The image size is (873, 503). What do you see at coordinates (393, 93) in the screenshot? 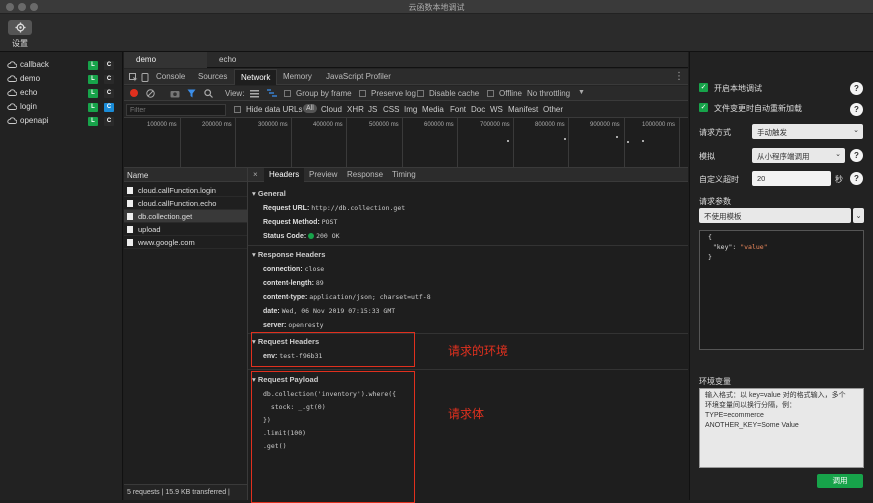
I see `preserve-log-label: Preserve log` at bounding box center [393, 93].